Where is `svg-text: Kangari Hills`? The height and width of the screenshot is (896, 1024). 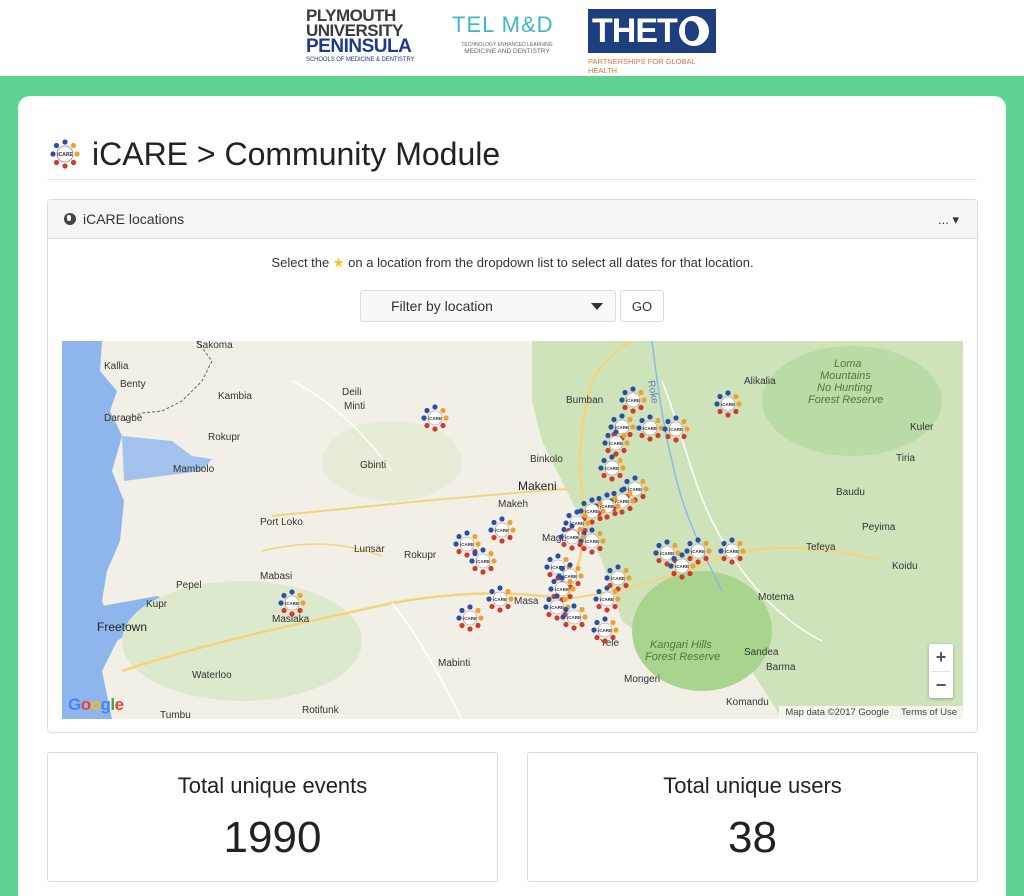
svg-text: Kangari Hills is located at coordinates (681, 645).